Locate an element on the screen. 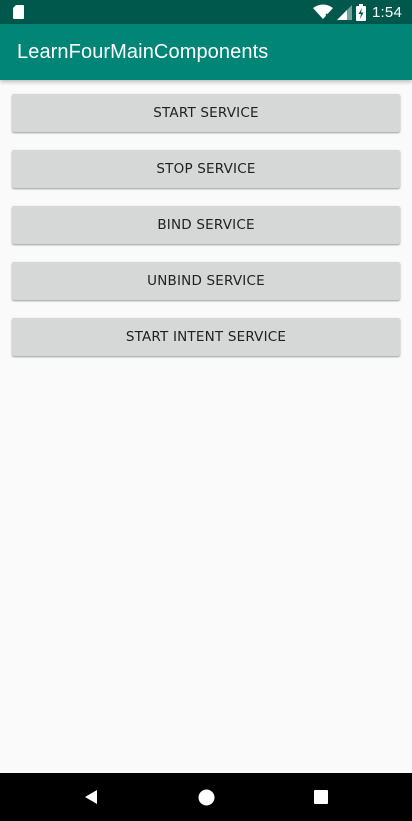 This screenshot has height=821, width=412. app-title: LearnFourMainComponents is located at coordinates (143, 52).